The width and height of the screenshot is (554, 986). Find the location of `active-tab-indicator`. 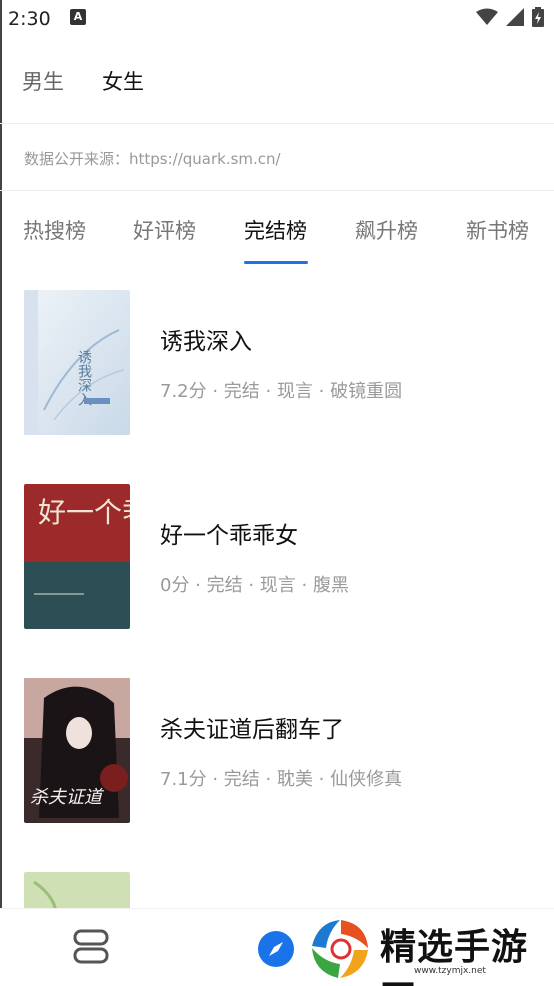

active-tab-indicator is located at coordinates (276, 262).